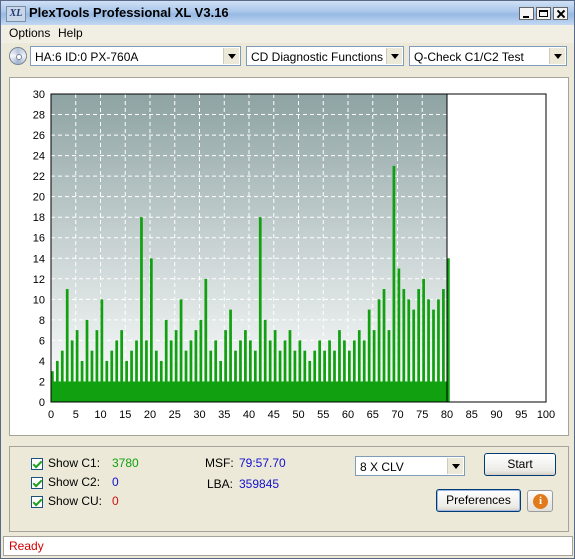 The height and width of the screenshot is (559, 575). I want to click on status-bar: Ready, so click(288, 546).